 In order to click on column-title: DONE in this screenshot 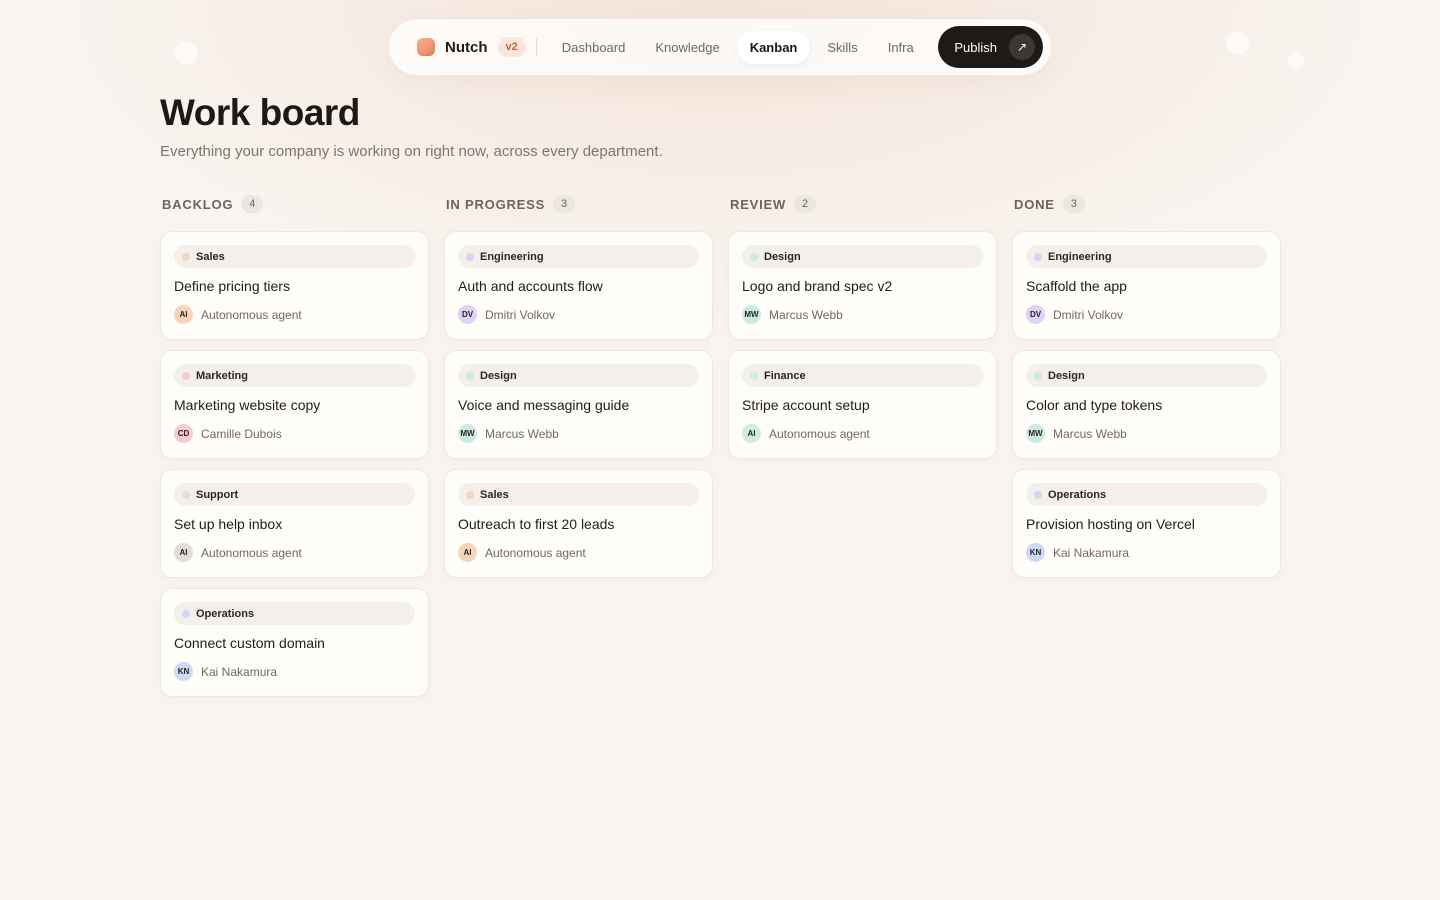, I will do `click(1034, 204)`.